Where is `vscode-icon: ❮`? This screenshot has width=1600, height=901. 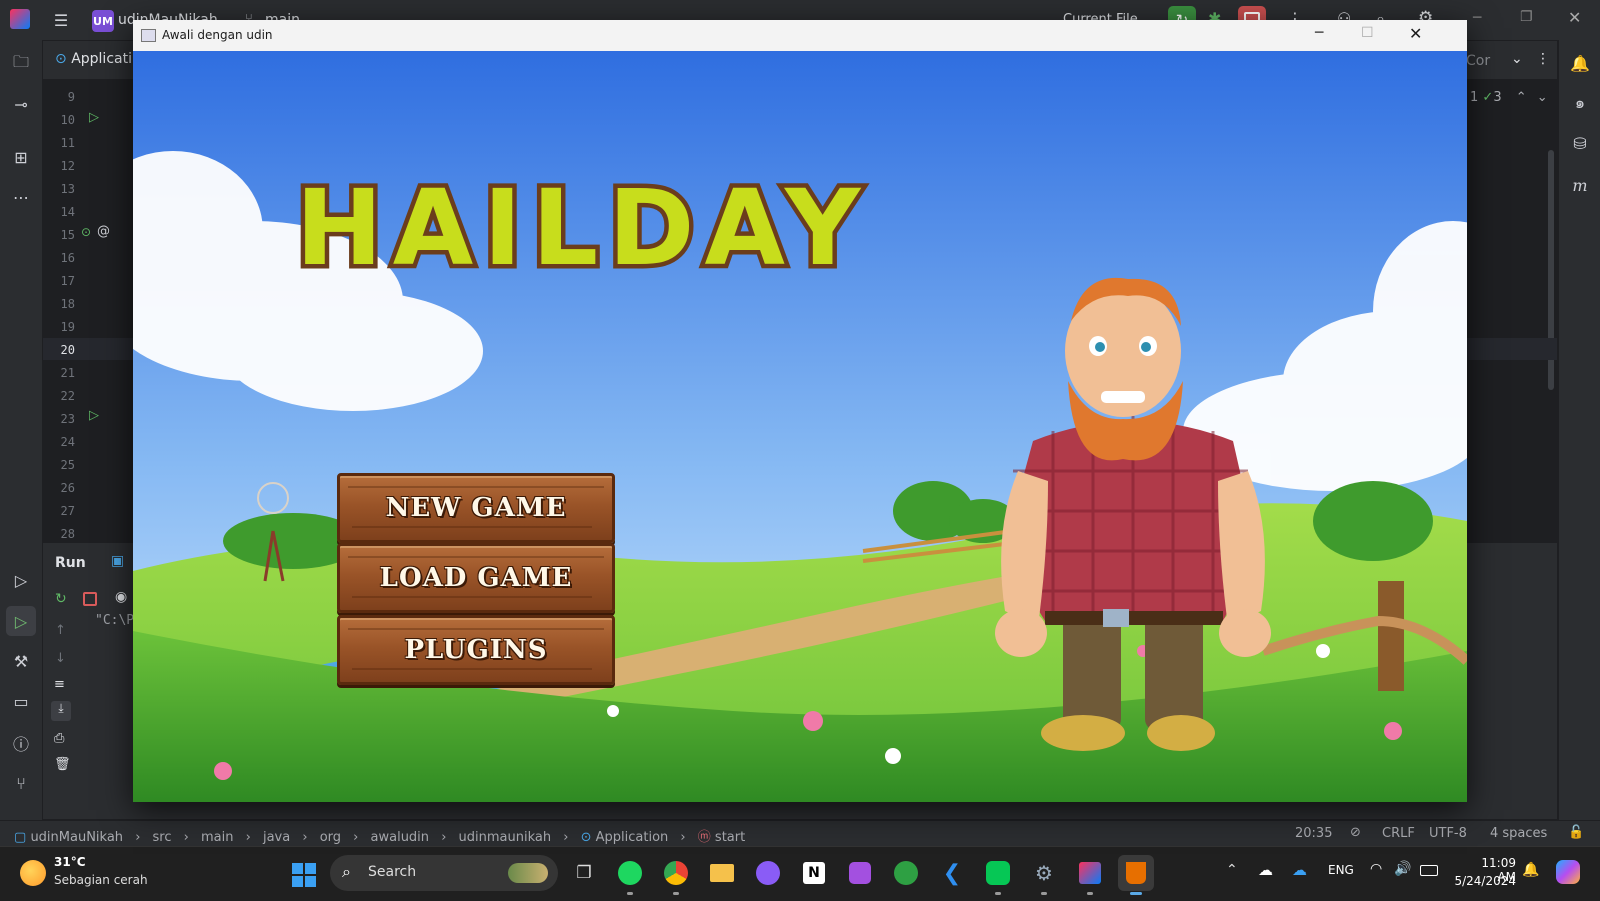
vscode-icon: ❮ is located at coordinates (952, 873).